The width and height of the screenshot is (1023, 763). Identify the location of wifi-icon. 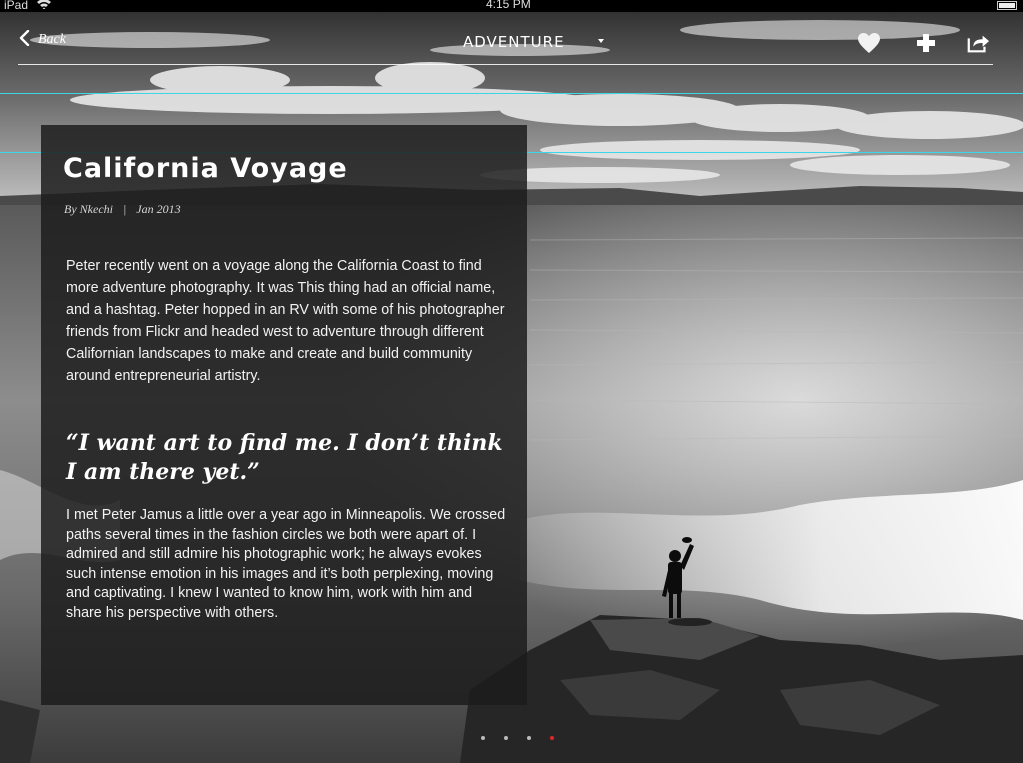
(44, 6).